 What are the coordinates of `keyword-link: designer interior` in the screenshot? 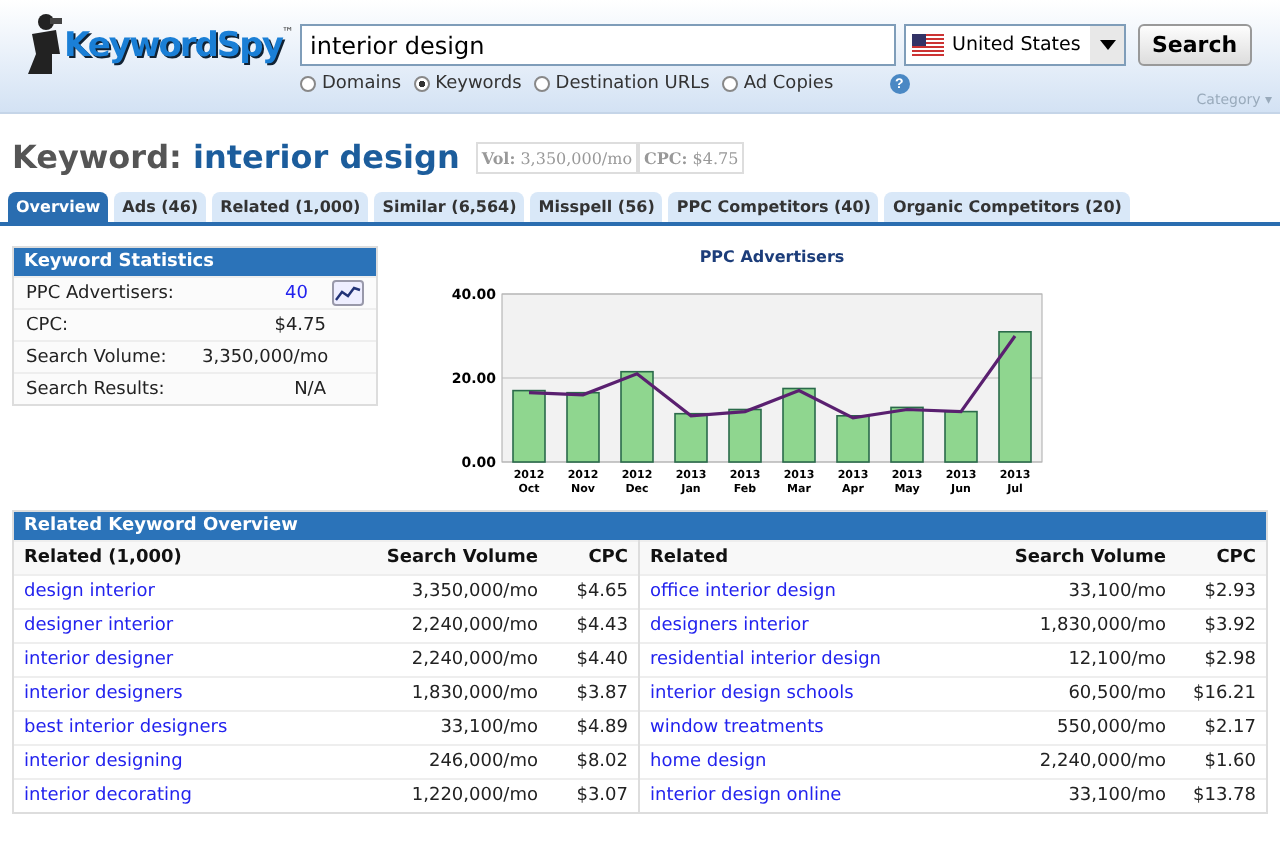 It's located at (177, 626).